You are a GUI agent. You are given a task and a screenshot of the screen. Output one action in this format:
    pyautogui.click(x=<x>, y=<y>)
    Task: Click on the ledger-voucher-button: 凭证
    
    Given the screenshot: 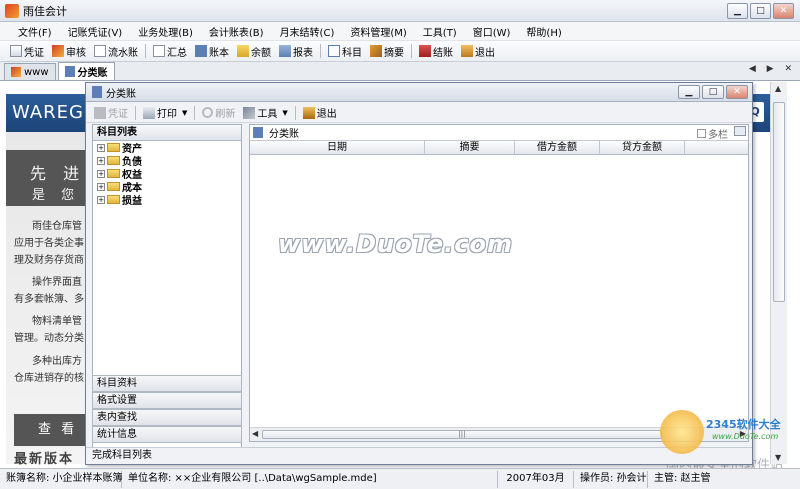 What is the action you would take?
    pyautogui.click(x=111, y=112)
    